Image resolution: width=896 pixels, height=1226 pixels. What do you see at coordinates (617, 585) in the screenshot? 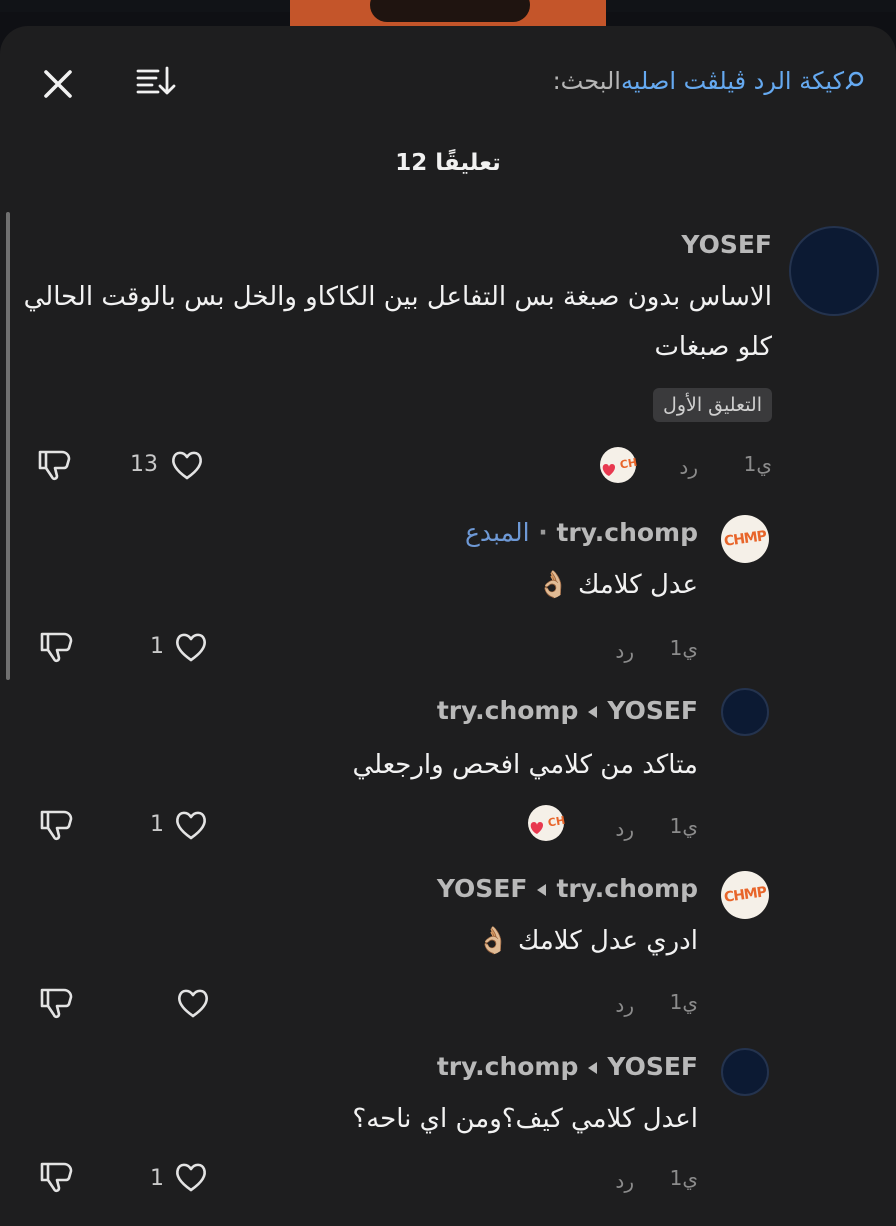
I see `comment-text: عدل كلامك 👌🏼` at bounding box center [617, 585].